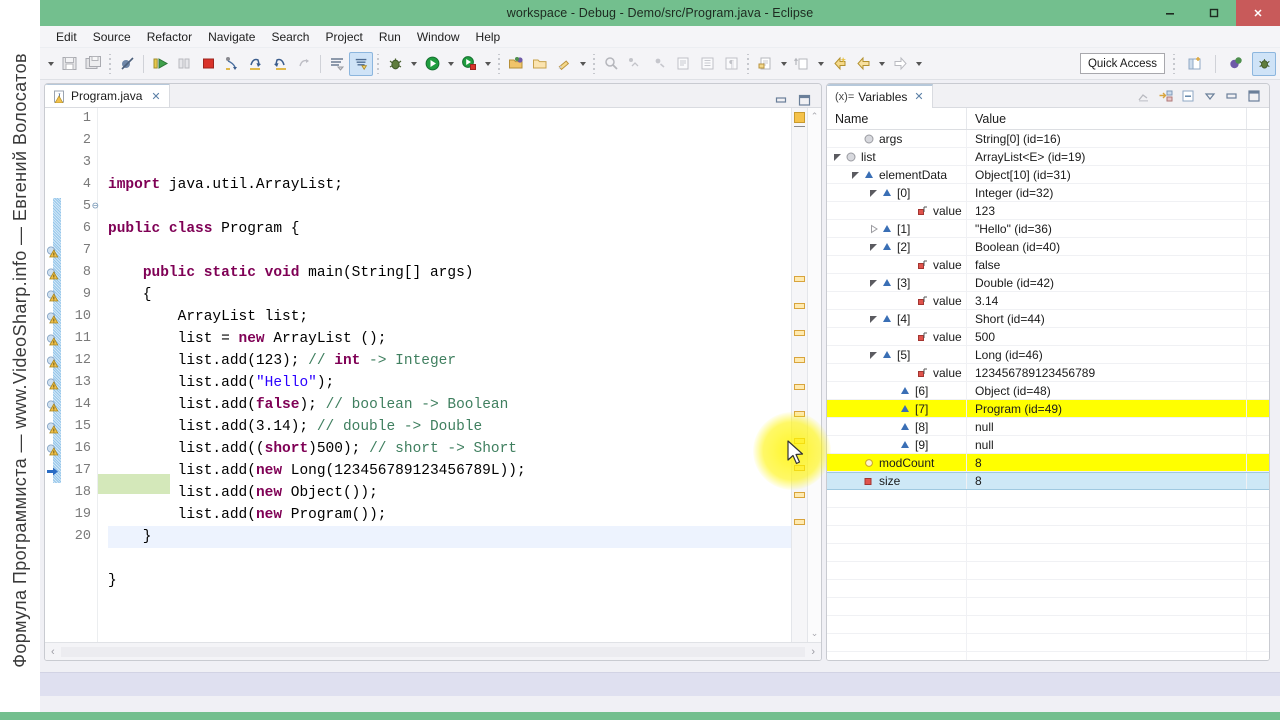 The image size is (1280, 720). Describe the element at coordinates (231, 37) in the screenshot. I see `menu-item-navigate: Navigate` at that location.